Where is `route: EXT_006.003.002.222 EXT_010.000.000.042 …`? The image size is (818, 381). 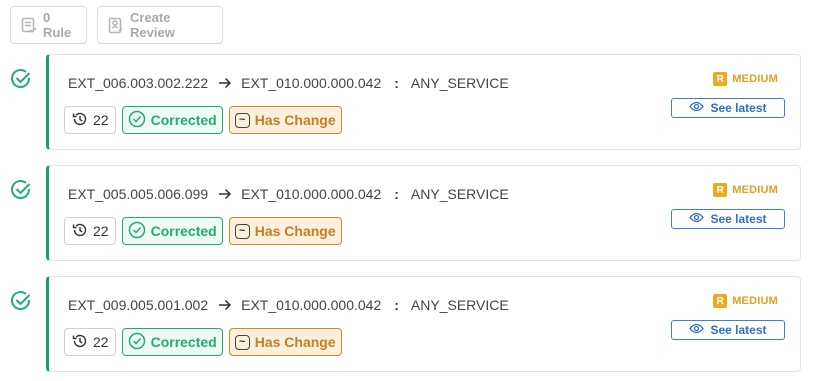
route: EXT_006.003.002.222 EXT_010.000.000.042 … is located at coordinates (288, 83).